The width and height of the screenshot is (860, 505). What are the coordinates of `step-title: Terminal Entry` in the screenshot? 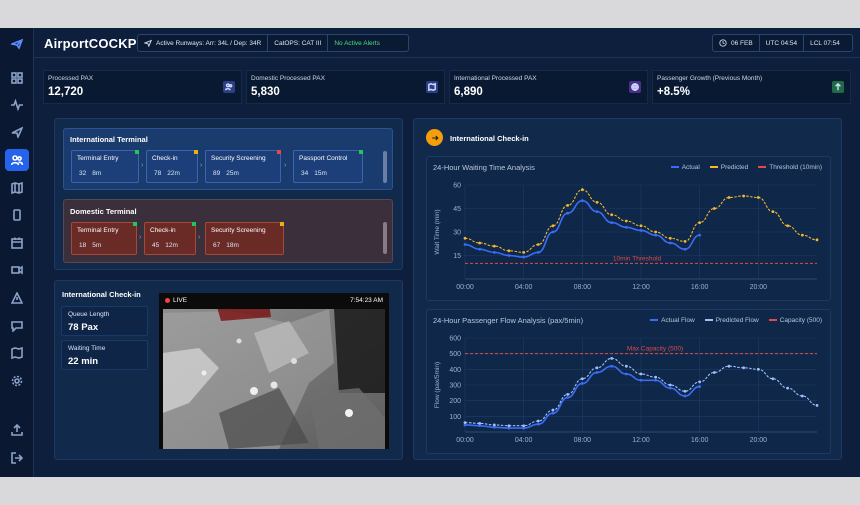 It's located at (98, 158).